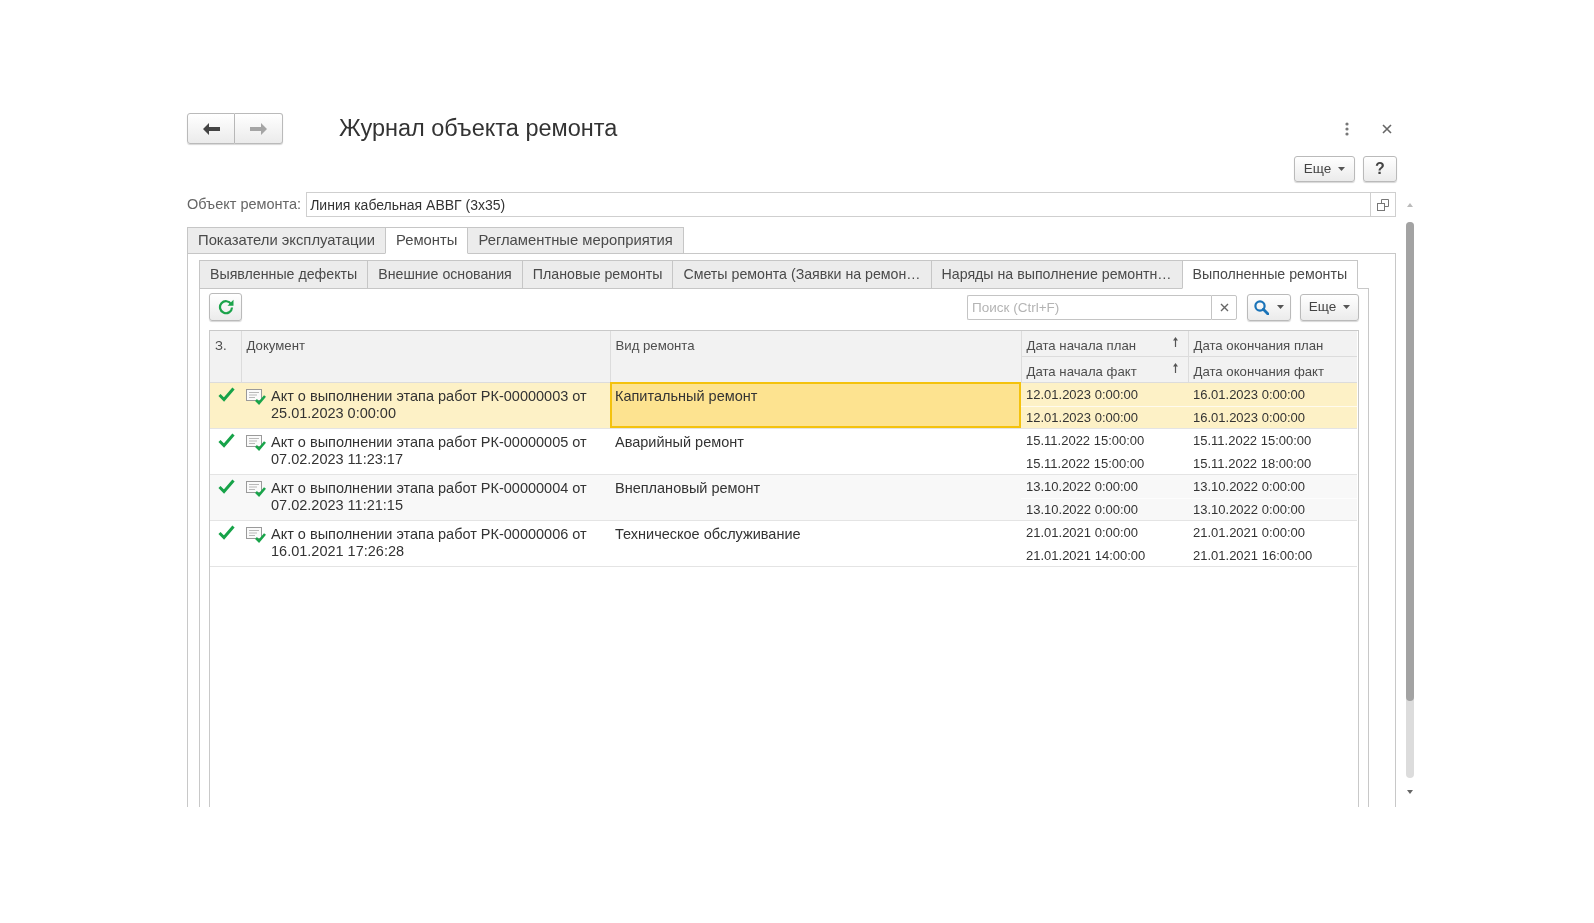  Describe the element at coordinates (244, 204) in the screenshot. I see `field-label: Объект ремонта:` at that location.